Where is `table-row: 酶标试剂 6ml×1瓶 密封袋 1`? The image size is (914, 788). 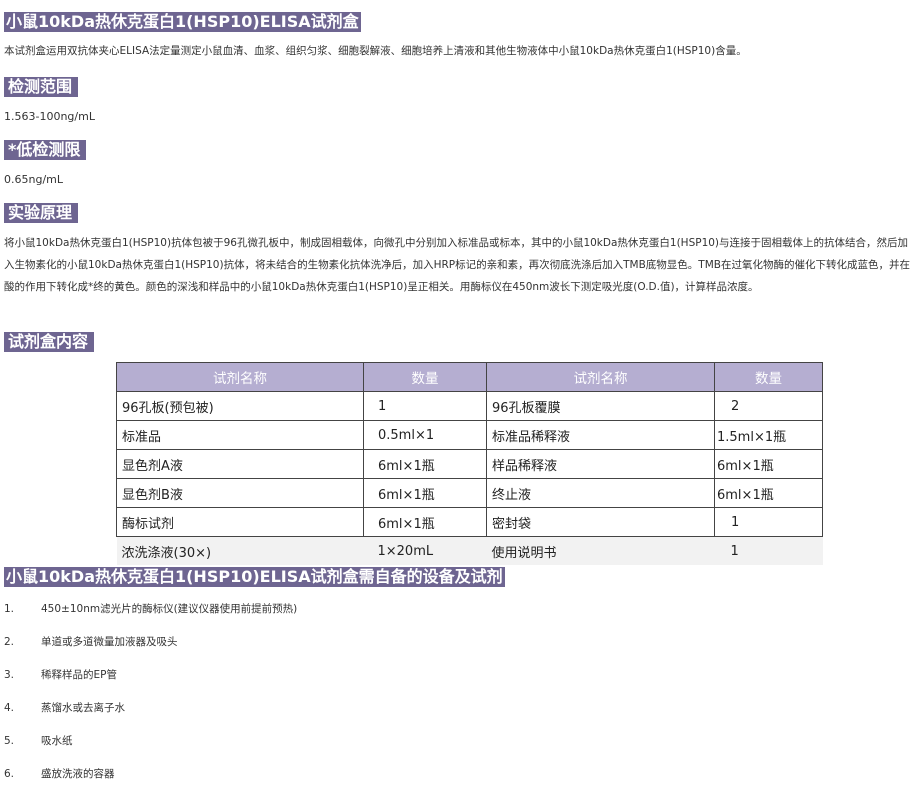 table-row: 酶标试剂 6ml×1瓶 密封袋 1 is located at coordinates (469, 522).